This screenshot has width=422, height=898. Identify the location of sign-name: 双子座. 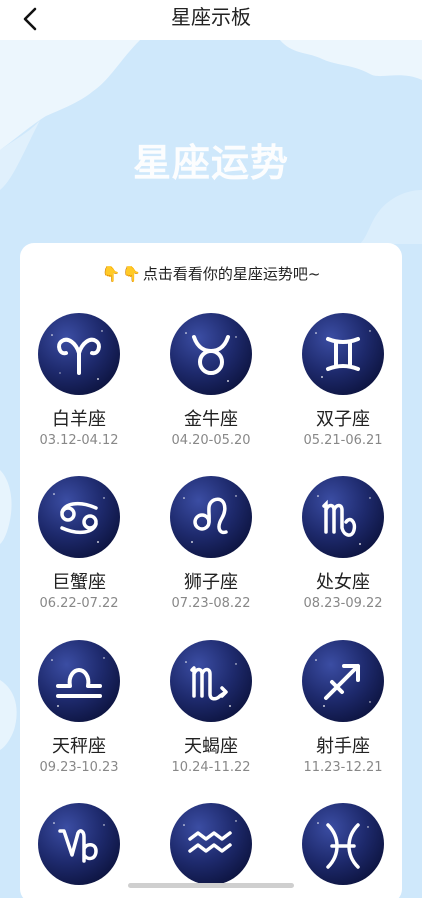
(343, 419).